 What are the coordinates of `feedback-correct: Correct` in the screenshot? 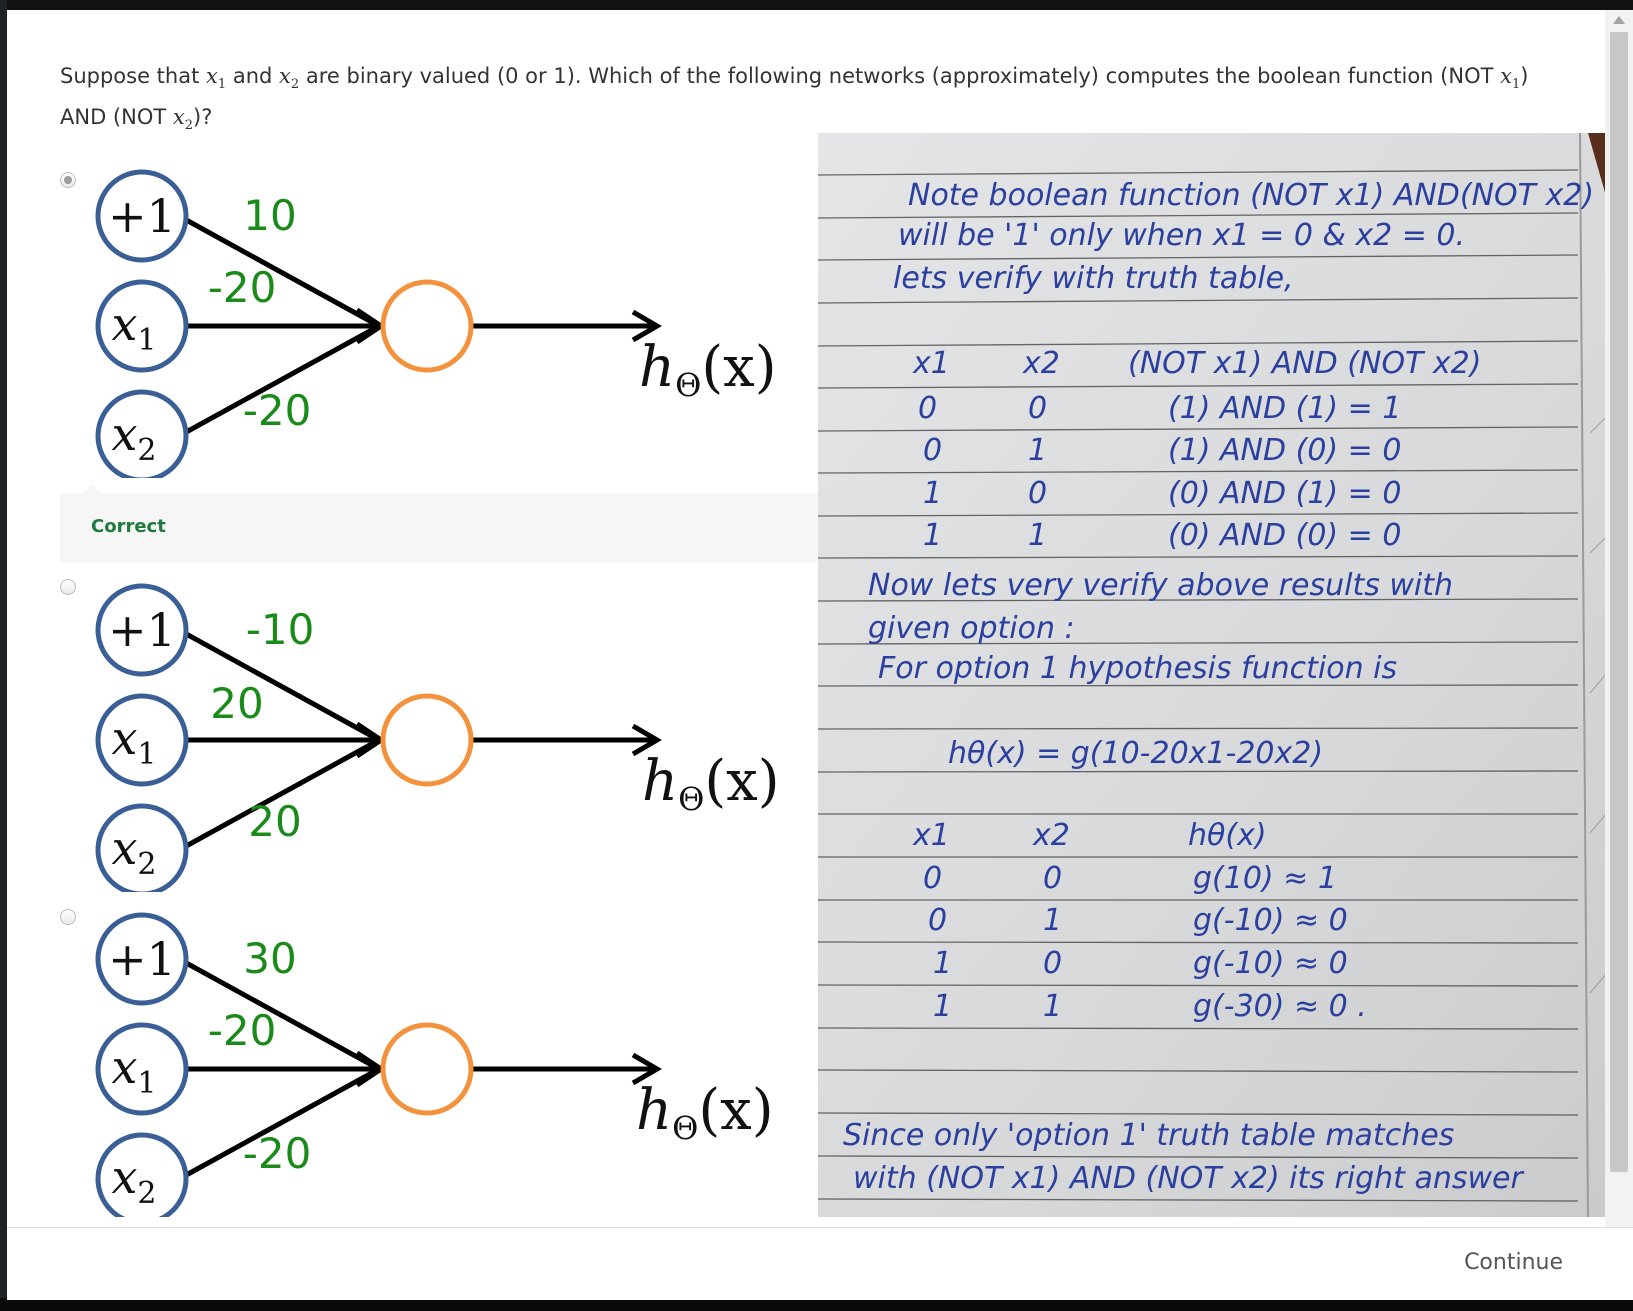 It's located at (128, 526).